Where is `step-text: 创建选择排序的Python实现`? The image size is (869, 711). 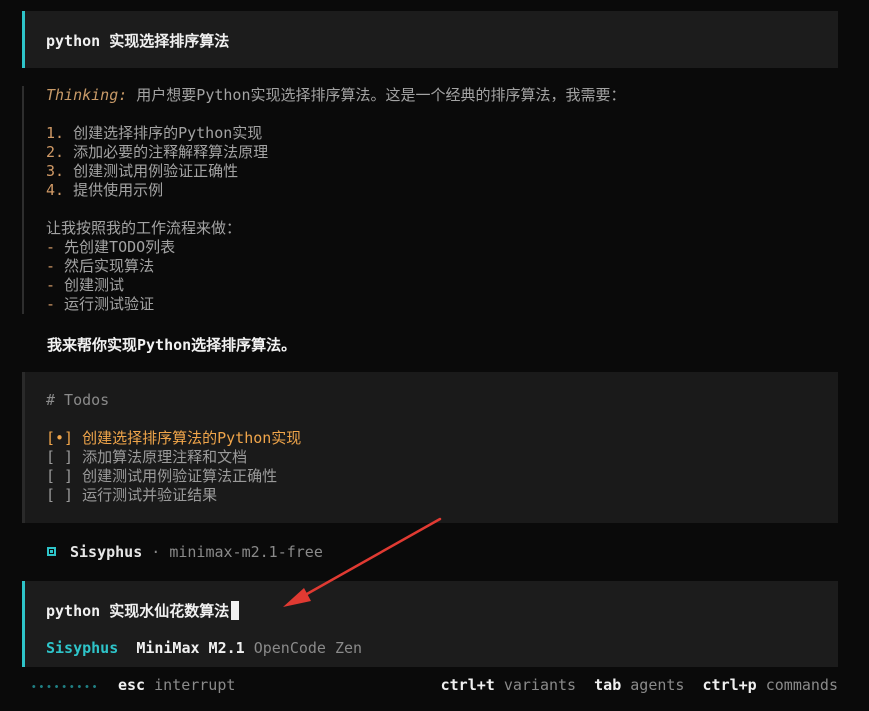
step-text: 创建选择排序的Python实现 is located at coordinates (163, 133).